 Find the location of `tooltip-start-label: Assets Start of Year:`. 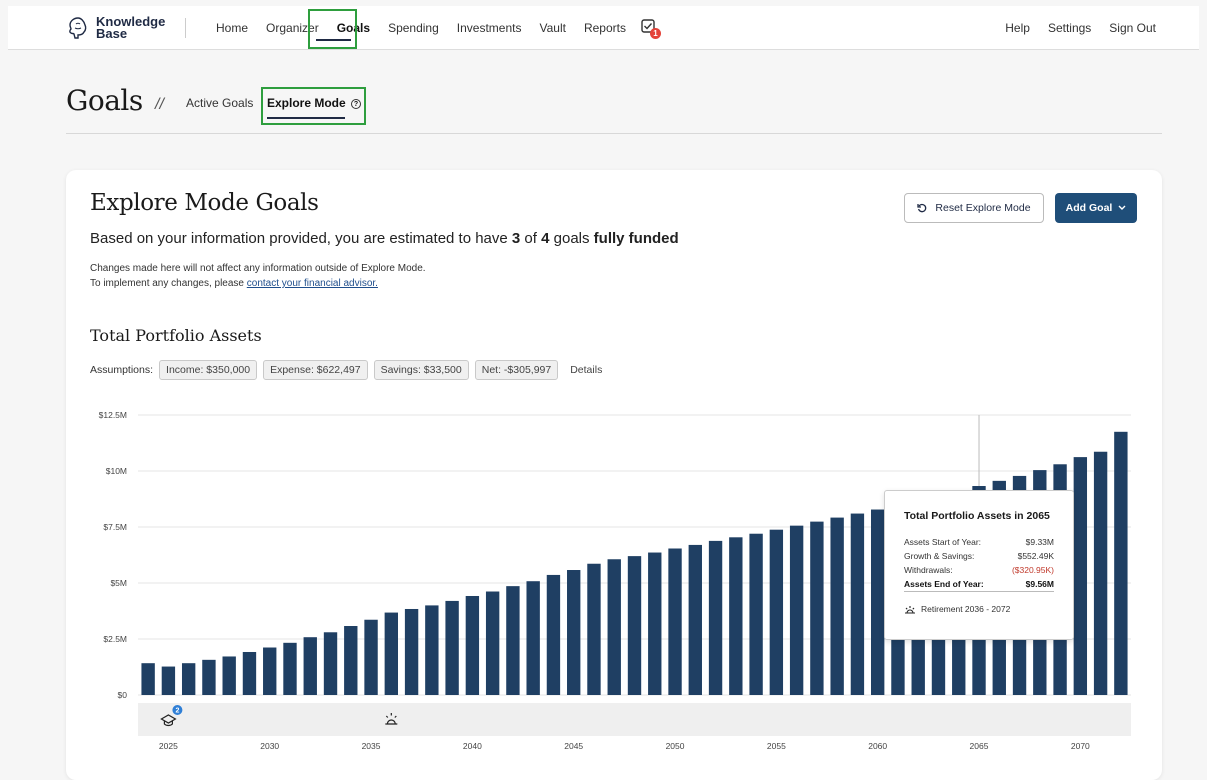

tooltip-start-label: Assets Start of Year: is located at coordinates (943, 542).